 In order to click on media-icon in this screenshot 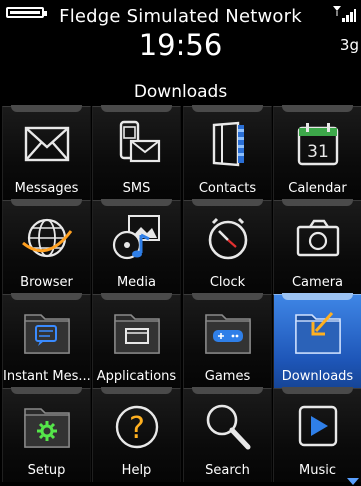, I will do `click(137, 238)`.